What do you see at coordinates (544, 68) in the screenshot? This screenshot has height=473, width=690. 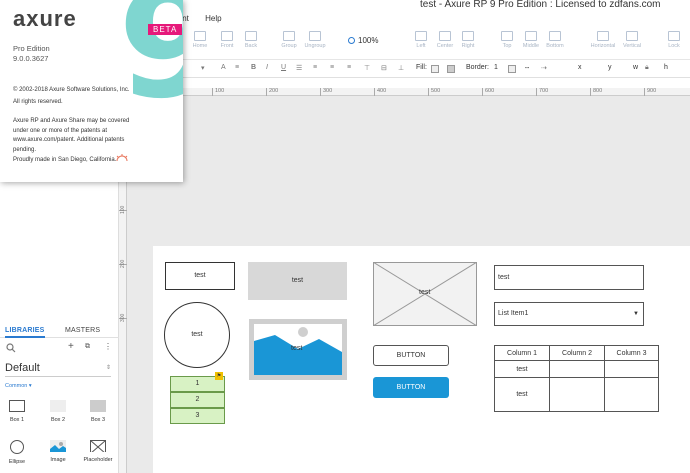 I see `arrow-style-icon: ⇢` at bounding box center [544, 68].